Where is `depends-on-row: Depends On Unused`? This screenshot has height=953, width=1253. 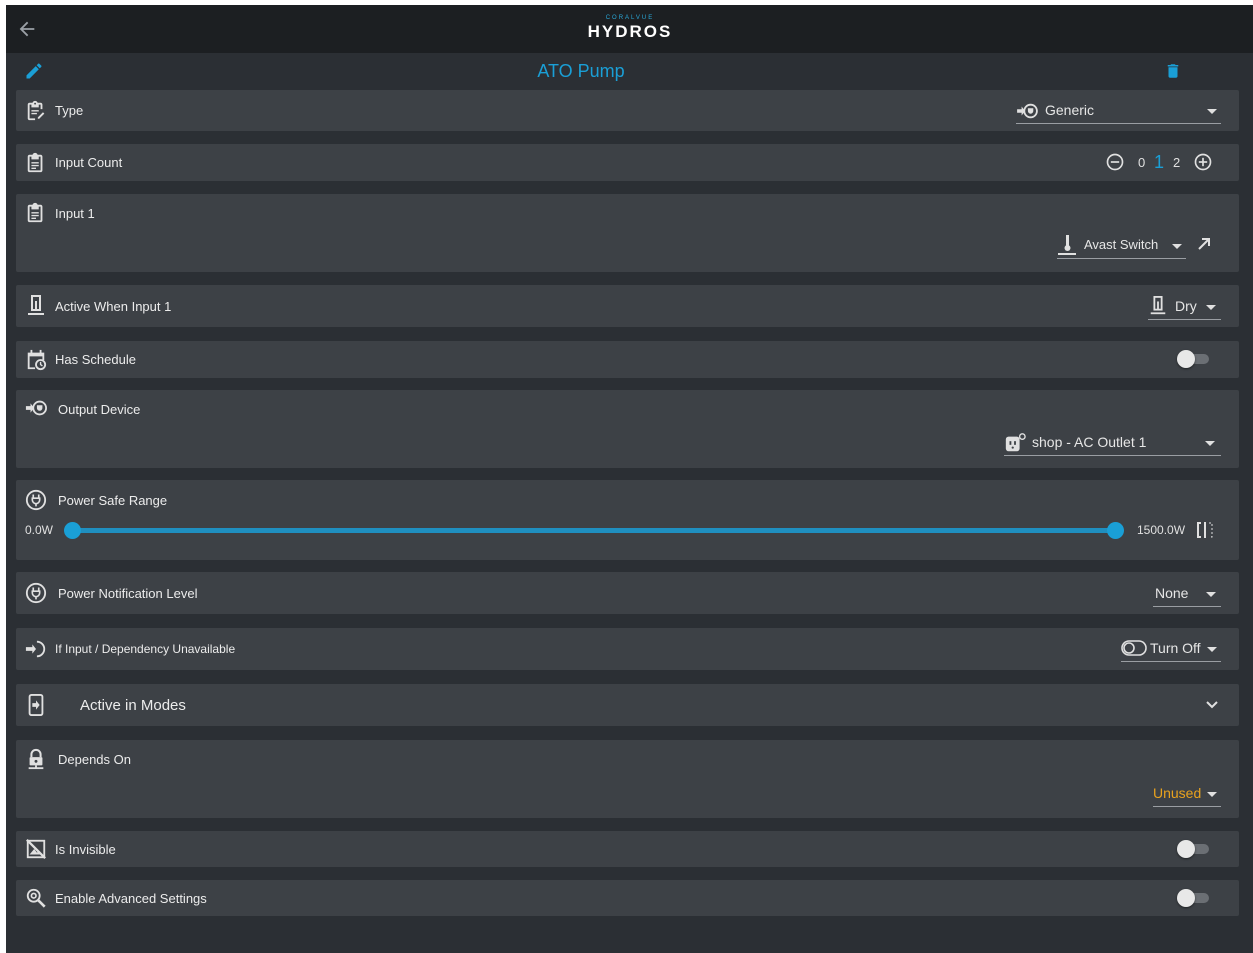 depends-on-row: Depends On Unused is located at coordinates (627, 779).